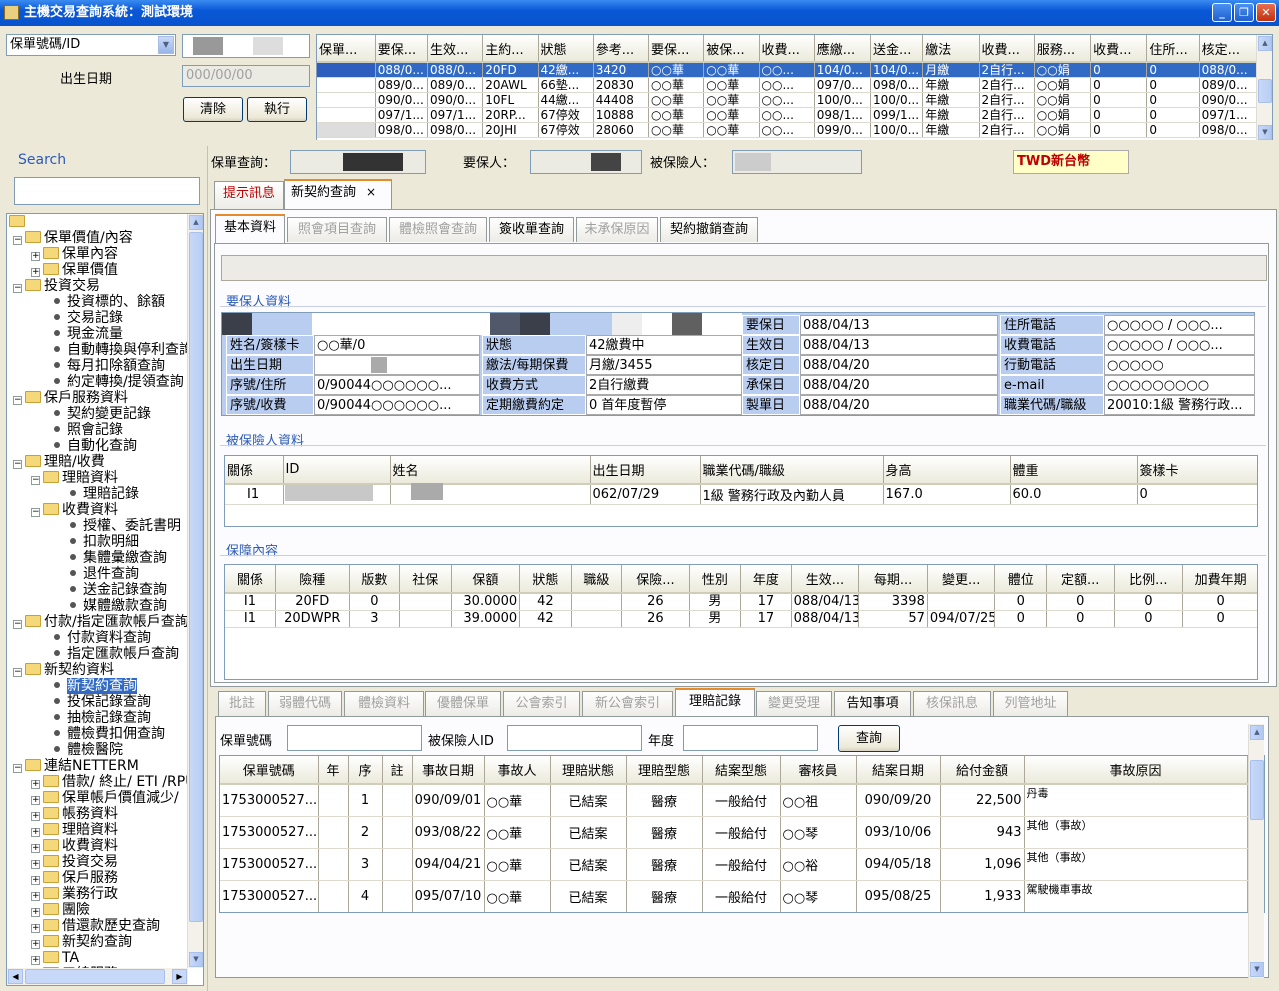 The height and width of the screenshot is (991, 1279). What do you see at coordinates (105, 798) in the screenshot?
I see `tree-node: + 保單帳戶價值減少/` at bounding box center [105, 798].